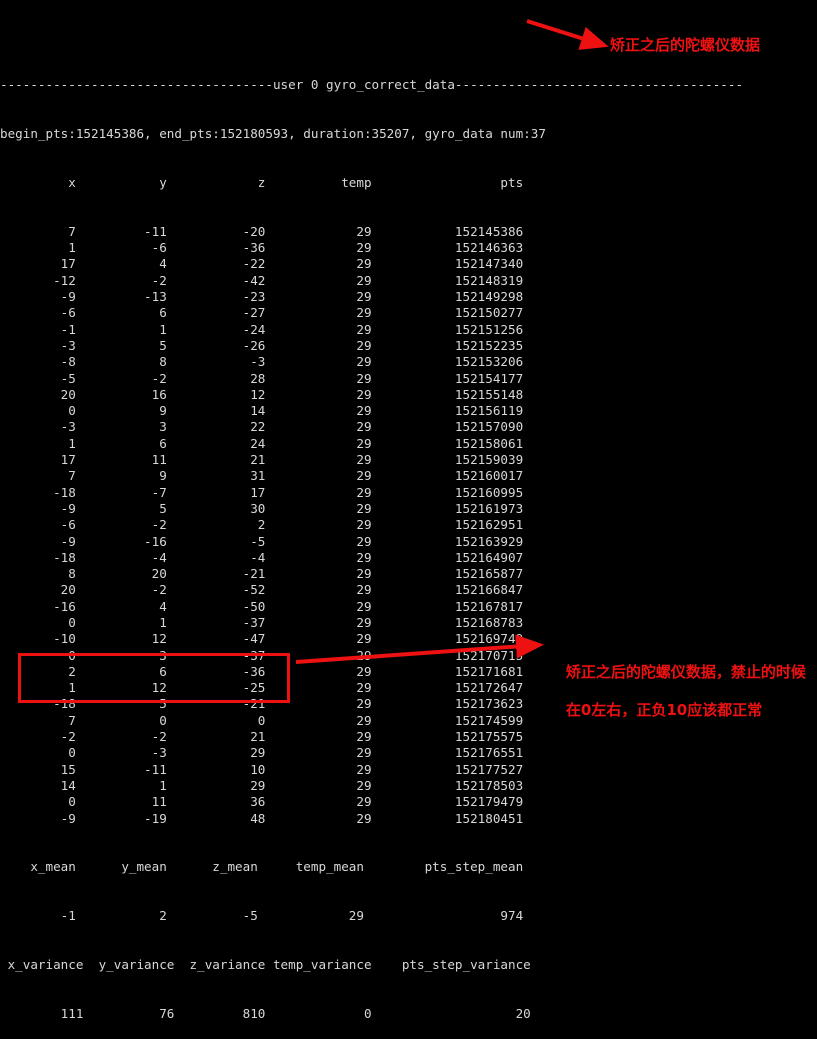  What do you see at coordinates (262, 297) in the screenshot?
I see `gyro-data-row: -9 -13 -23 29 152149298` at bounding box center [262, 297].